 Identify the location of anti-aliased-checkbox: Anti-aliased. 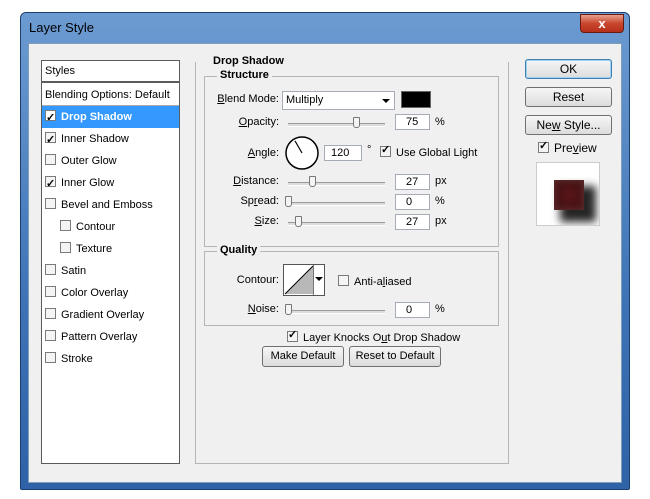
(375, 281).